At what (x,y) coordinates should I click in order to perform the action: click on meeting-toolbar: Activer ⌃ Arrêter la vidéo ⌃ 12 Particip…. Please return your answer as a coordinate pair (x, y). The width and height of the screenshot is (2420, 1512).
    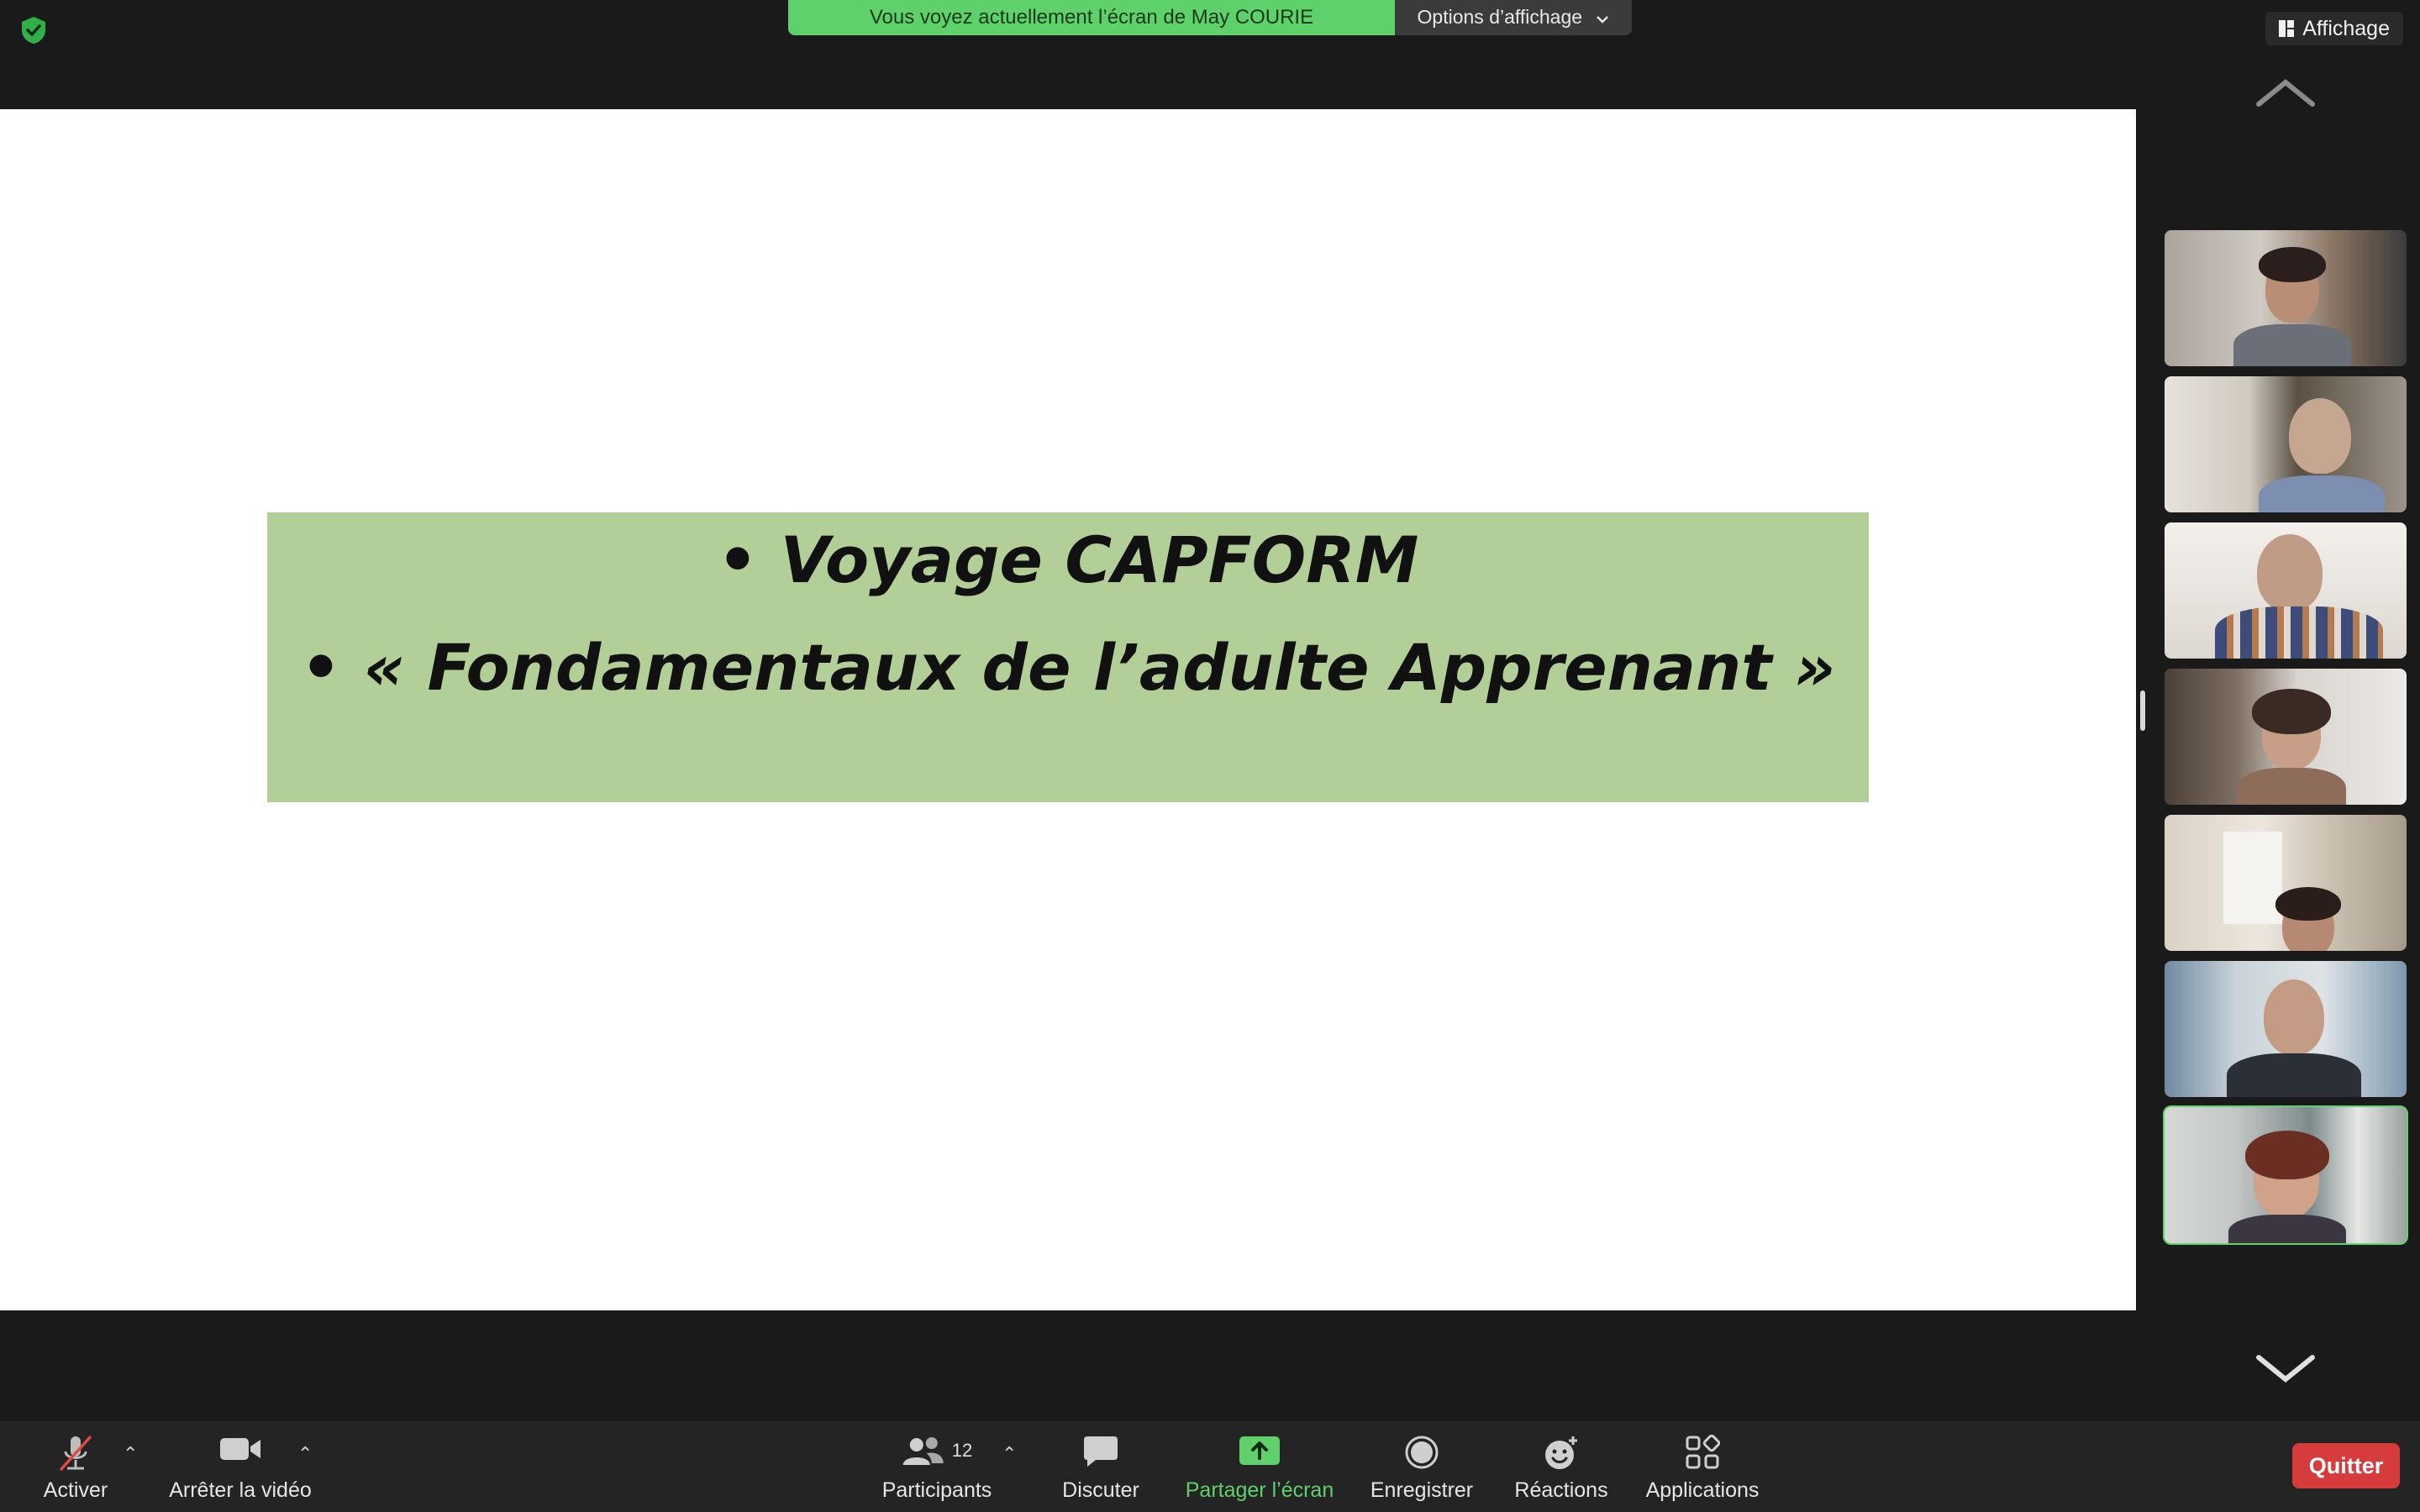
    Looking at the image, I should click on (1210, 1466).